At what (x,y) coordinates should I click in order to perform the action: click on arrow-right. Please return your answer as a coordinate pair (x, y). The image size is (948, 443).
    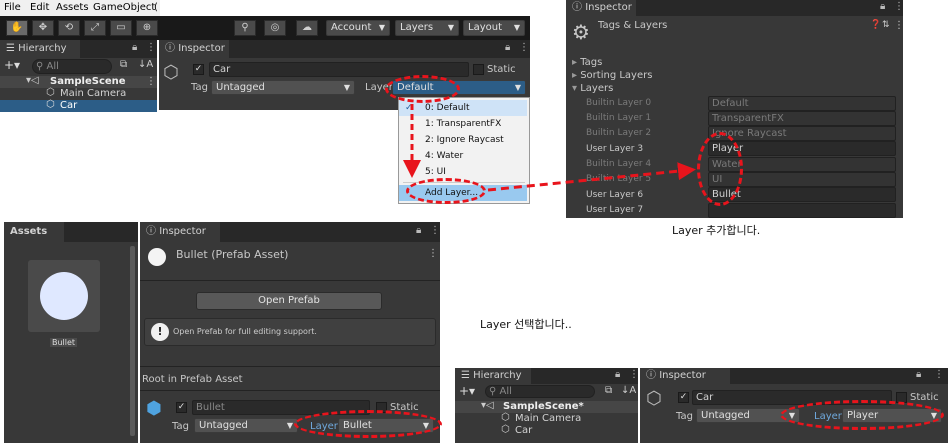
    Looking at the image, I should click on (591, 177).